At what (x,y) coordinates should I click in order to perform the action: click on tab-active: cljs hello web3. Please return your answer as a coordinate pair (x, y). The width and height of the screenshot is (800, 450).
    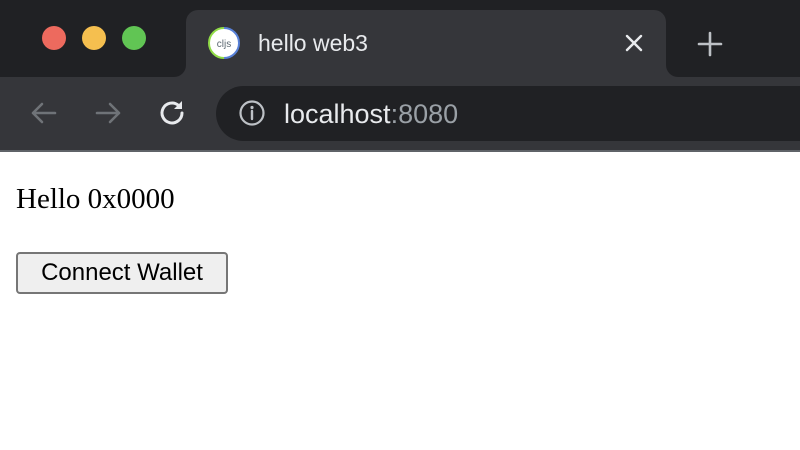
    Looking at the image, I should click on (426, 43).